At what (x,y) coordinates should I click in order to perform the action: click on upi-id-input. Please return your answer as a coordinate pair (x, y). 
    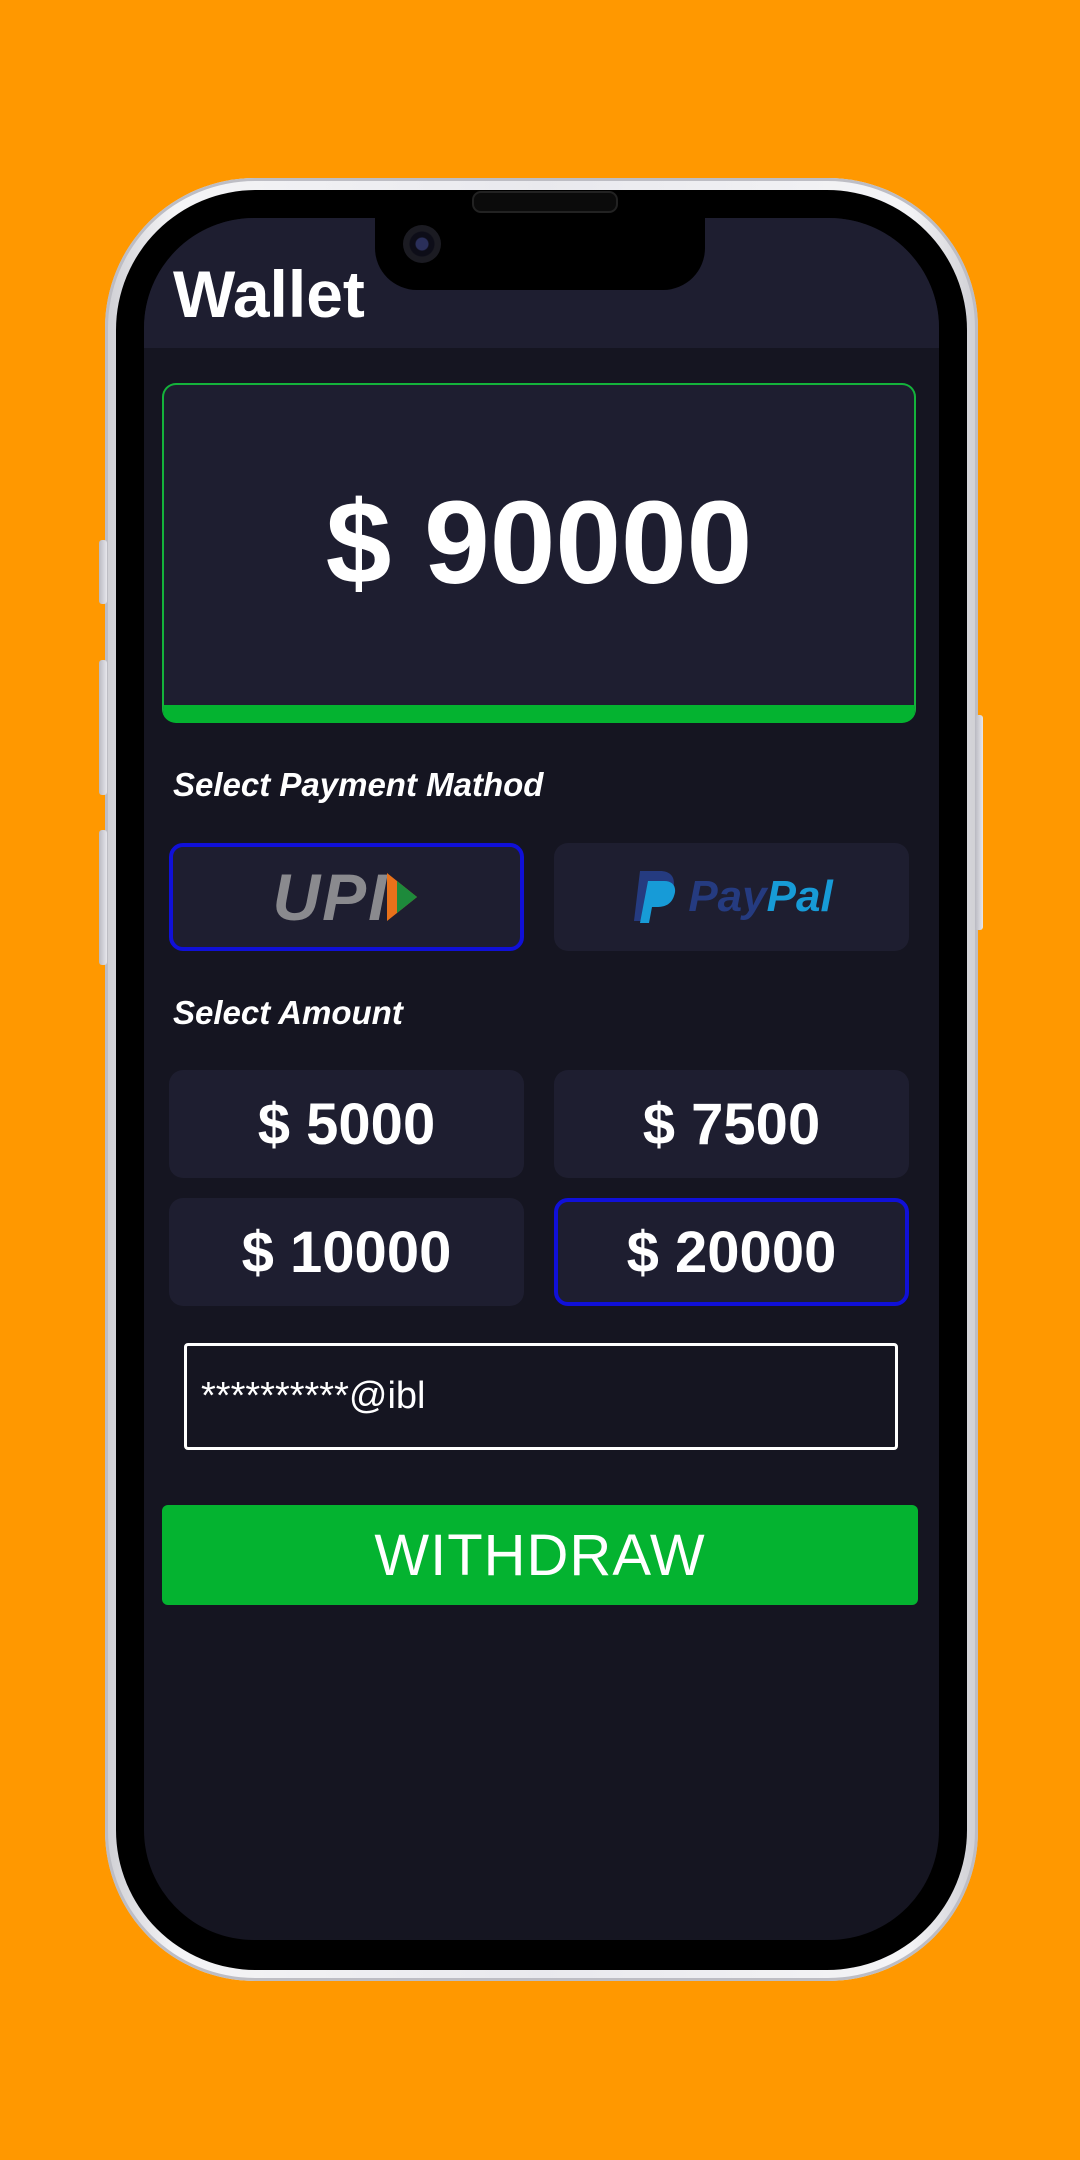
    Looking at the image, I should click on (541, 1396).